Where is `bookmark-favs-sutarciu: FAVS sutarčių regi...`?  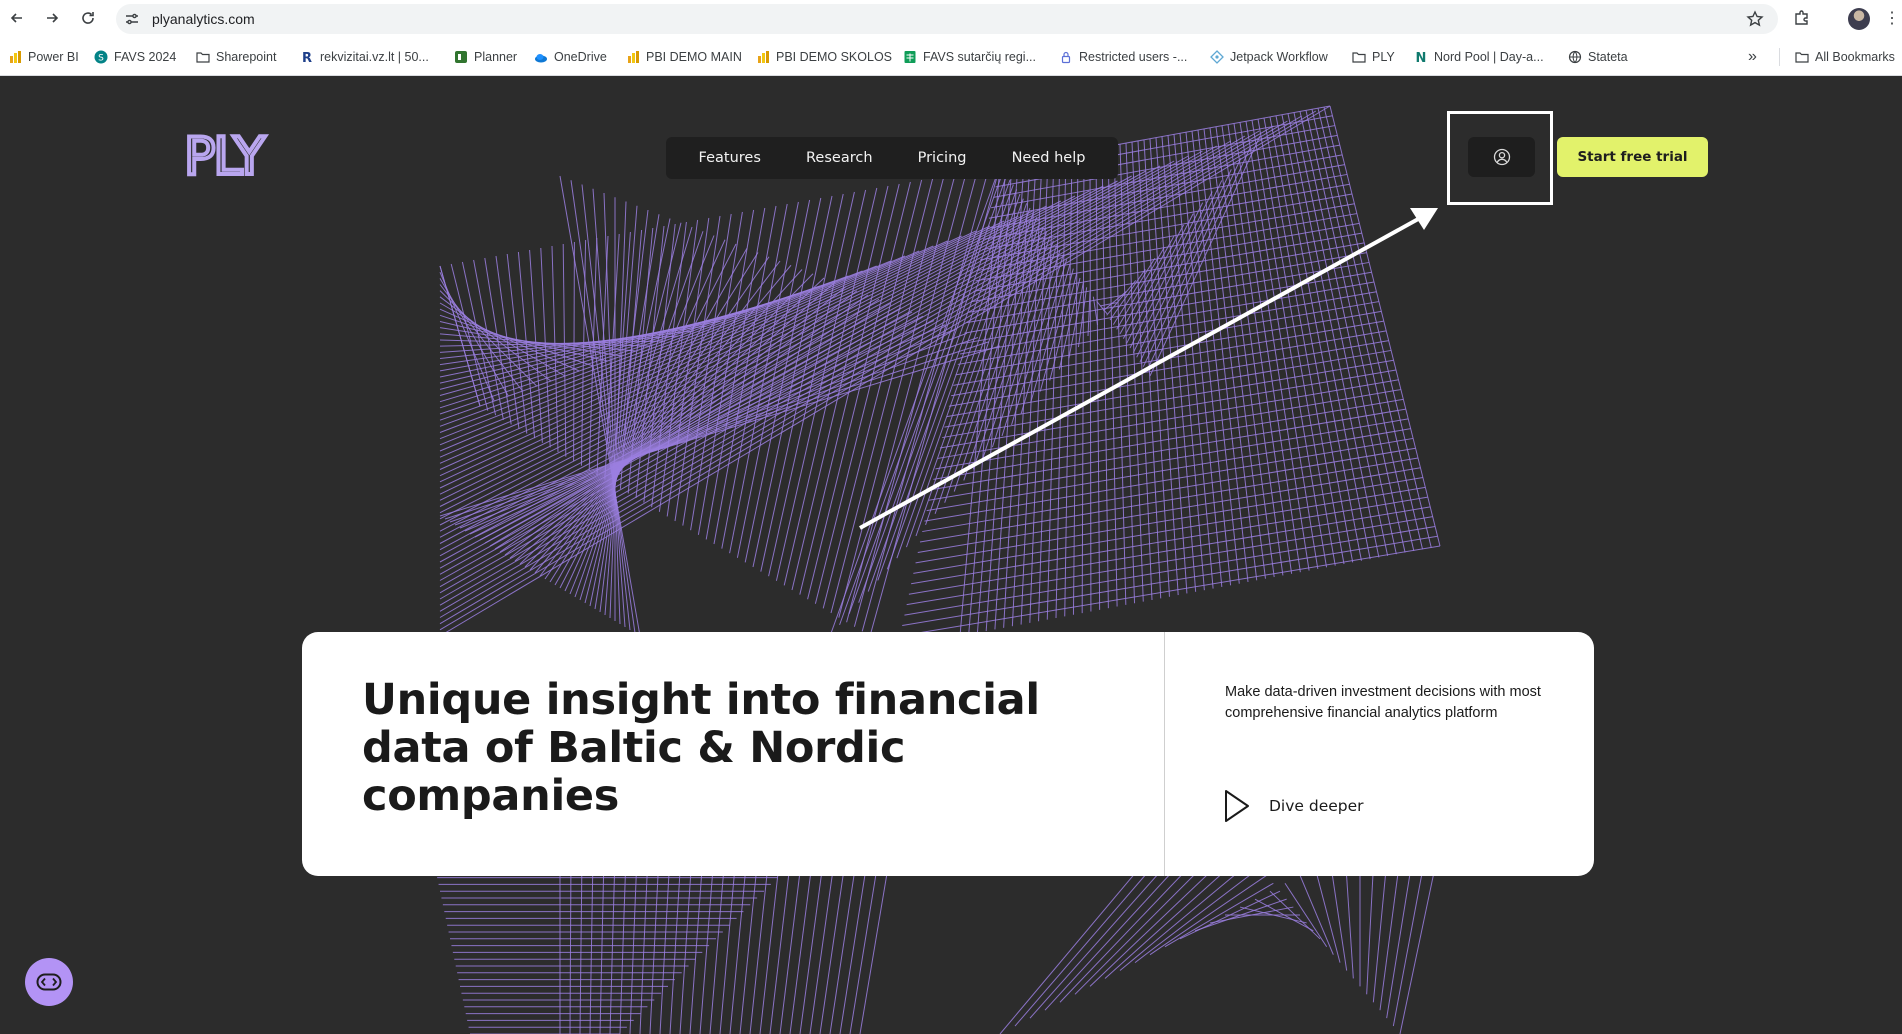
bookmark-favs-sutarciu: FAVS sutarčių regi... is located at coordinates (969, 57).